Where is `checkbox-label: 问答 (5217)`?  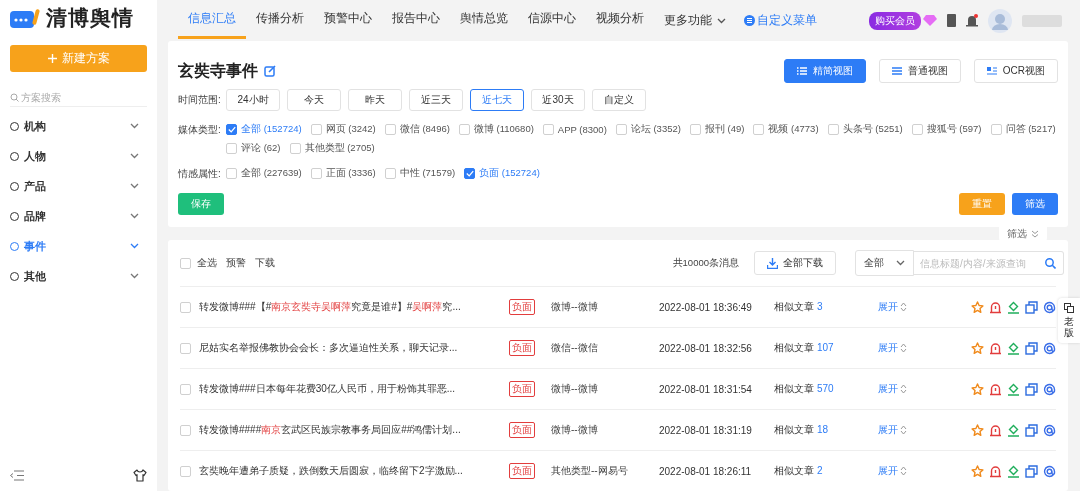 checkbox-label: 问答 (5217) is located at coordinates (1030, 129).